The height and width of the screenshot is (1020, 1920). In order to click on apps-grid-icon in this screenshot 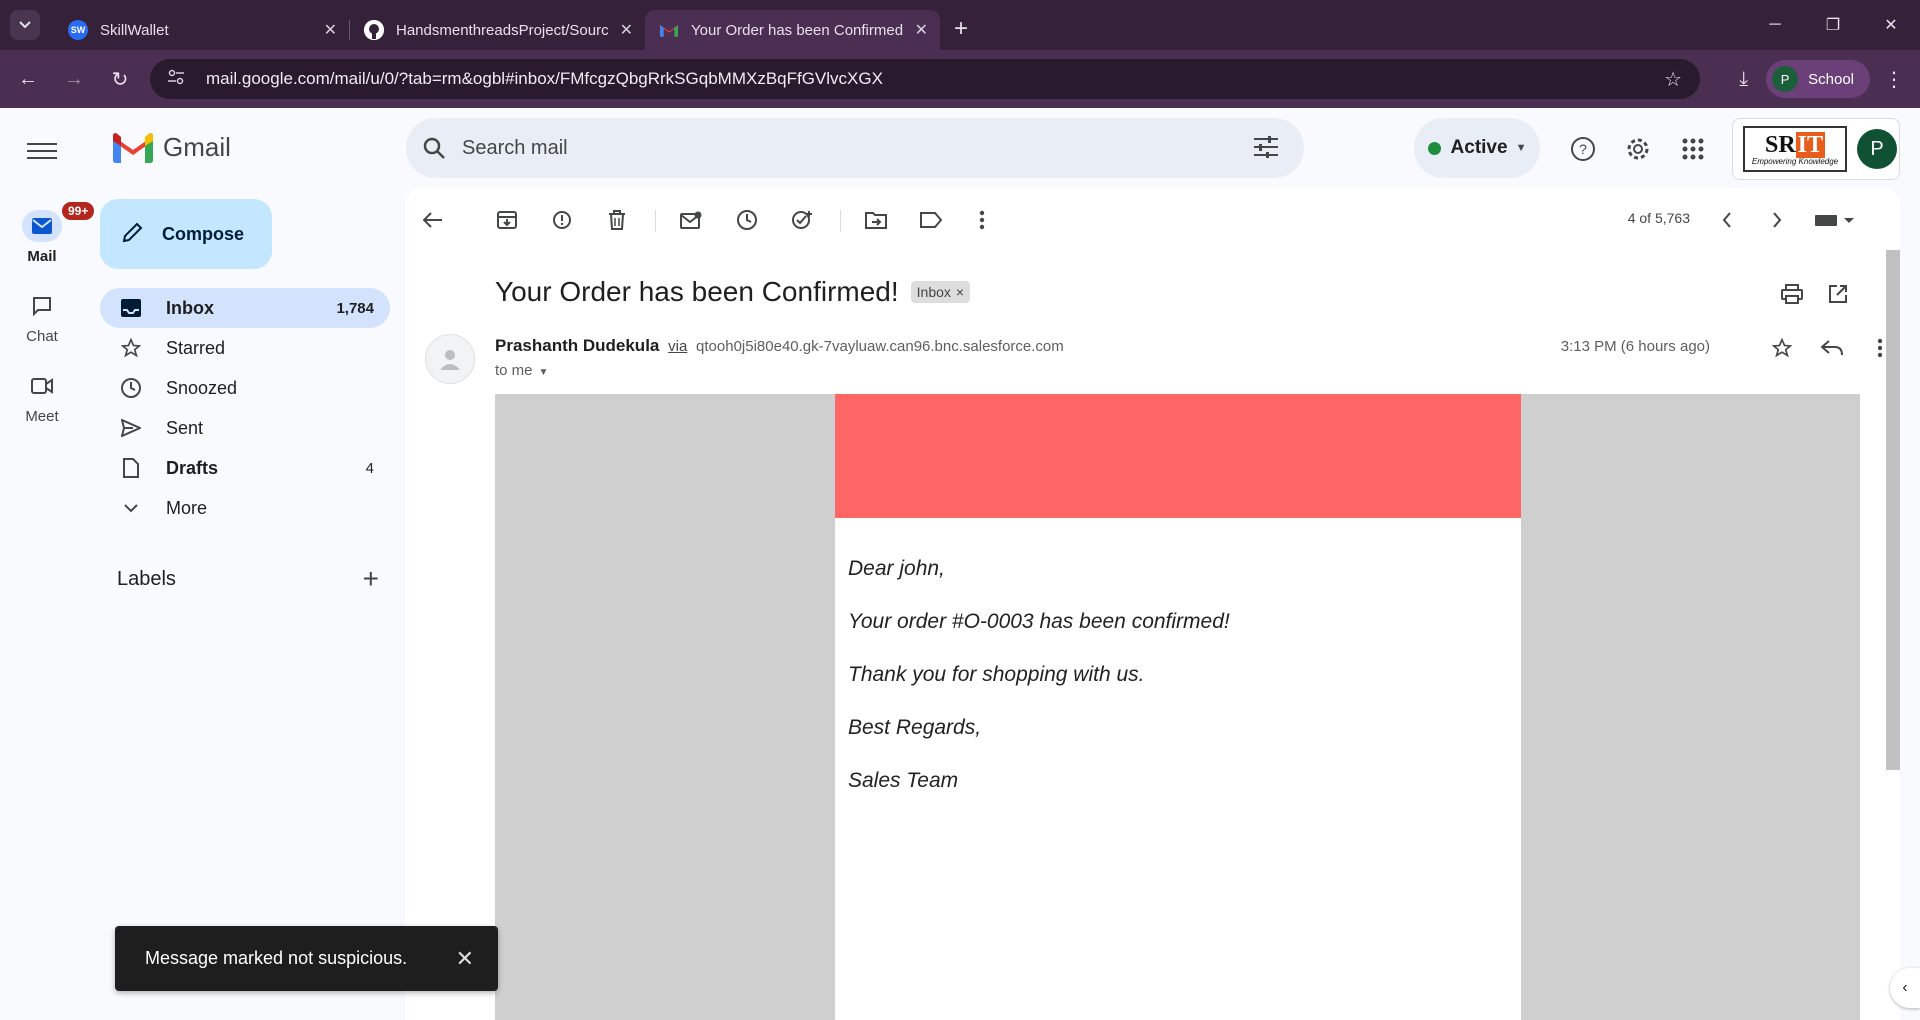, I will do `click(1693, 149)`.